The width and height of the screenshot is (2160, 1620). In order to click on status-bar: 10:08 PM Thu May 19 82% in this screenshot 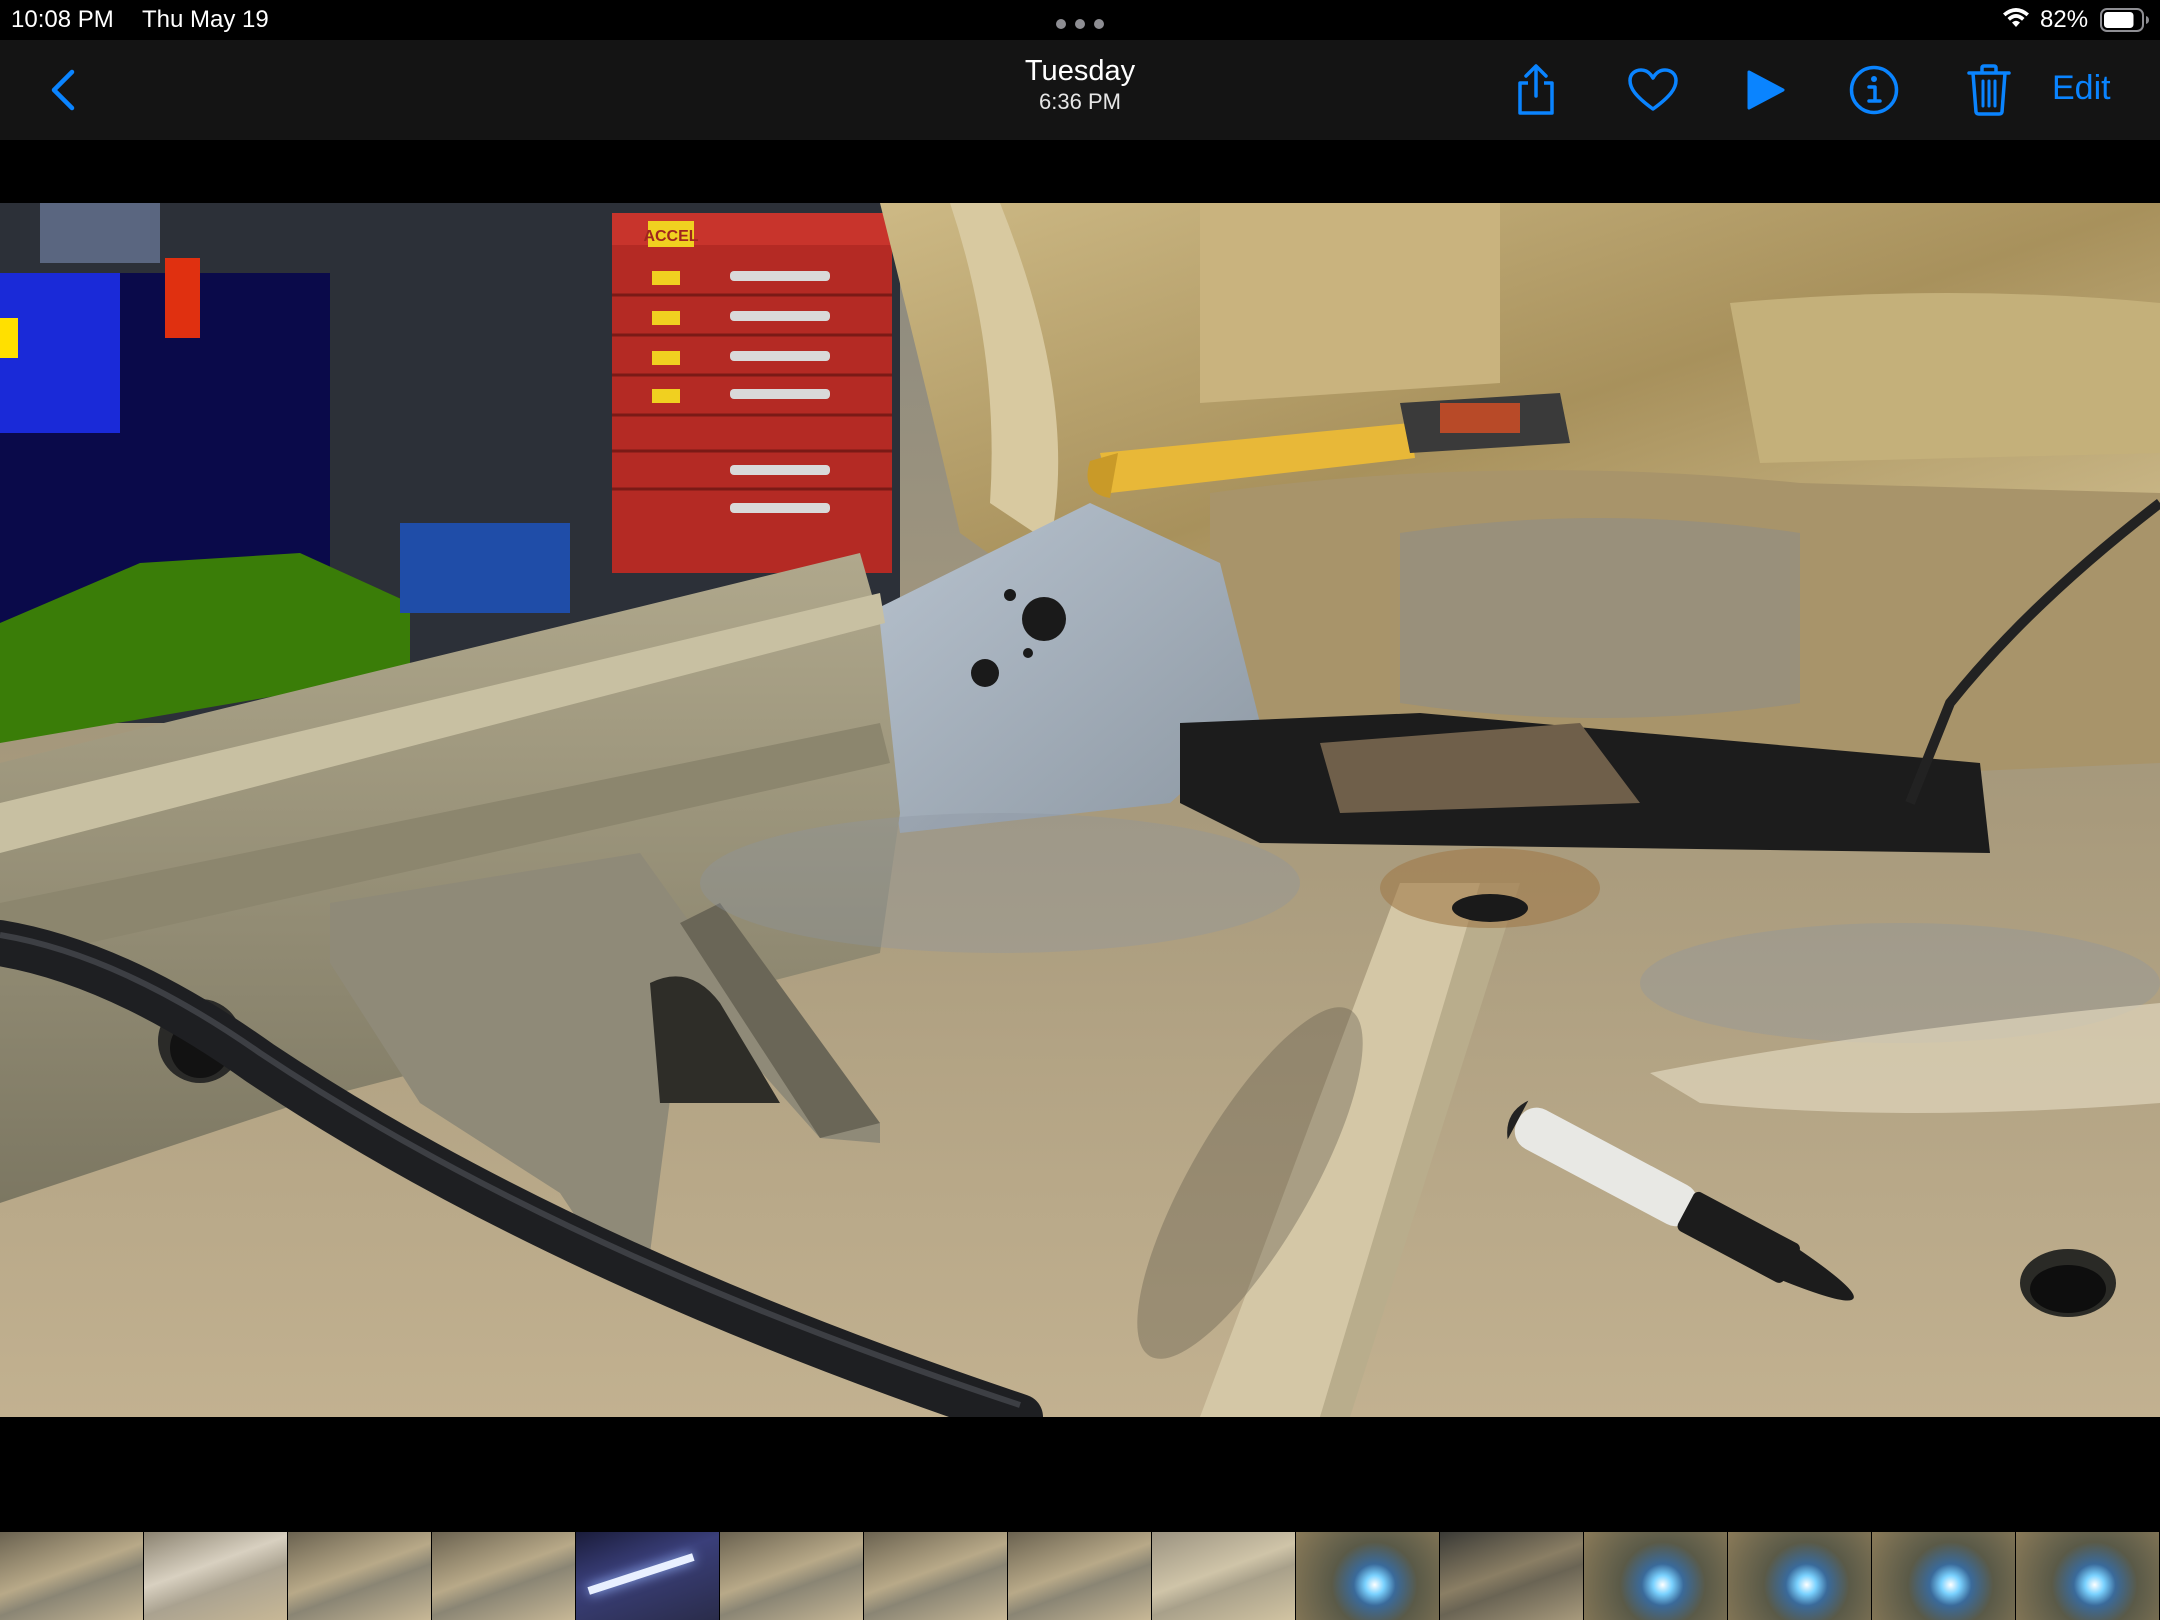, I will do `click(1080, 20)`.